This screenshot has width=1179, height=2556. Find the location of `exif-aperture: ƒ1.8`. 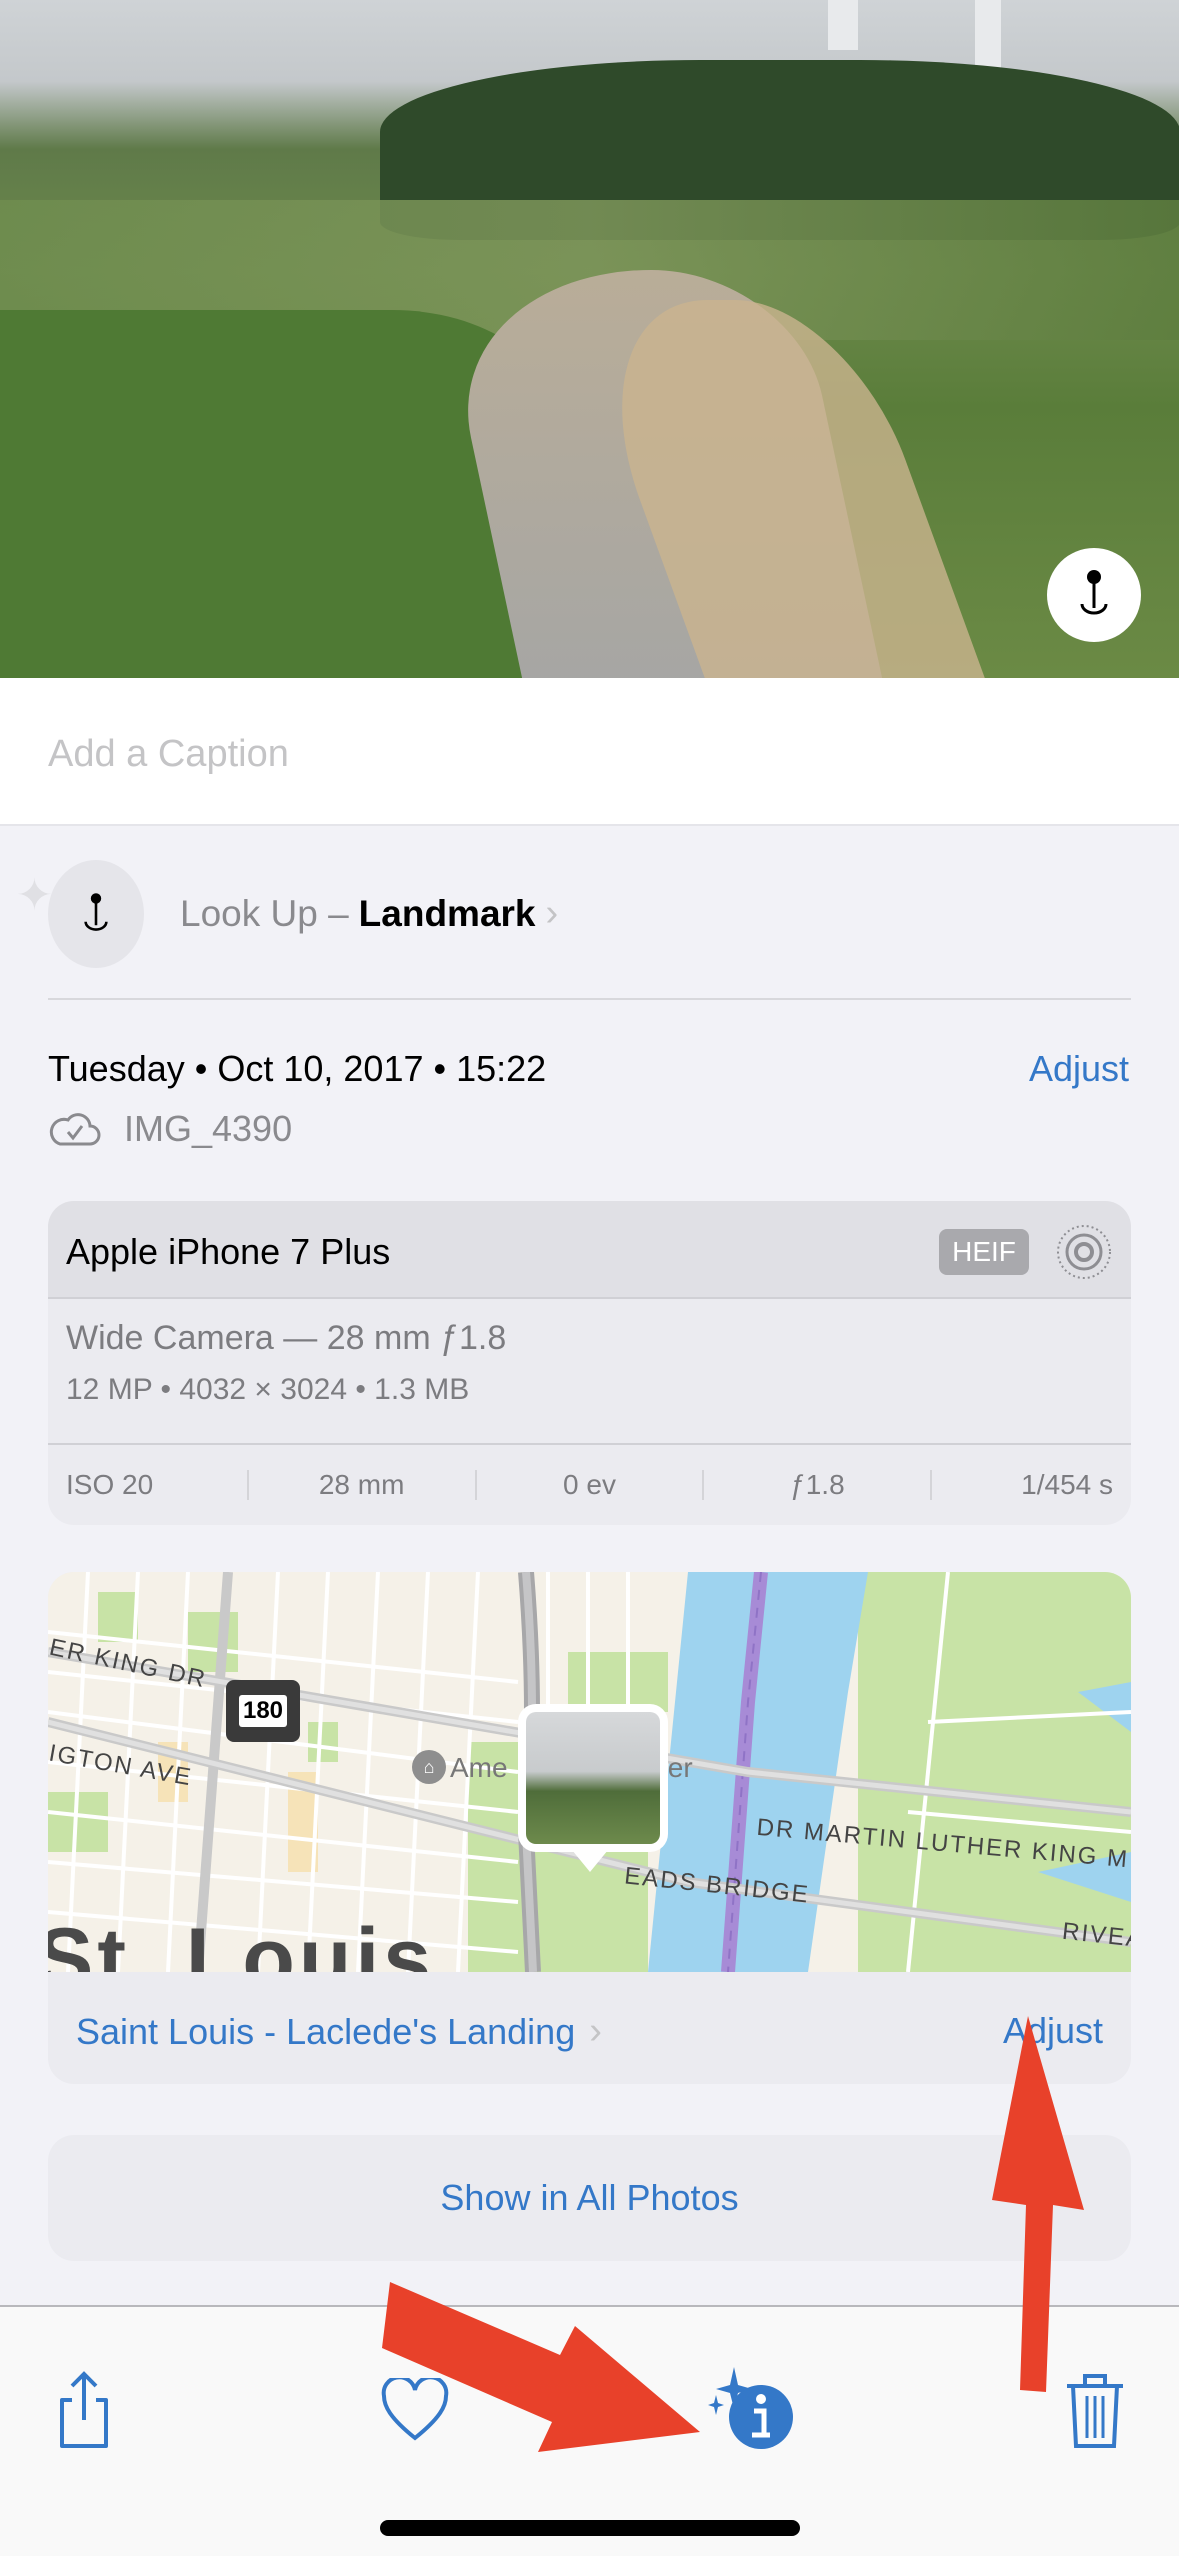

exif-aperture: ƒ1.8 is located at coordinates (818, 1485).